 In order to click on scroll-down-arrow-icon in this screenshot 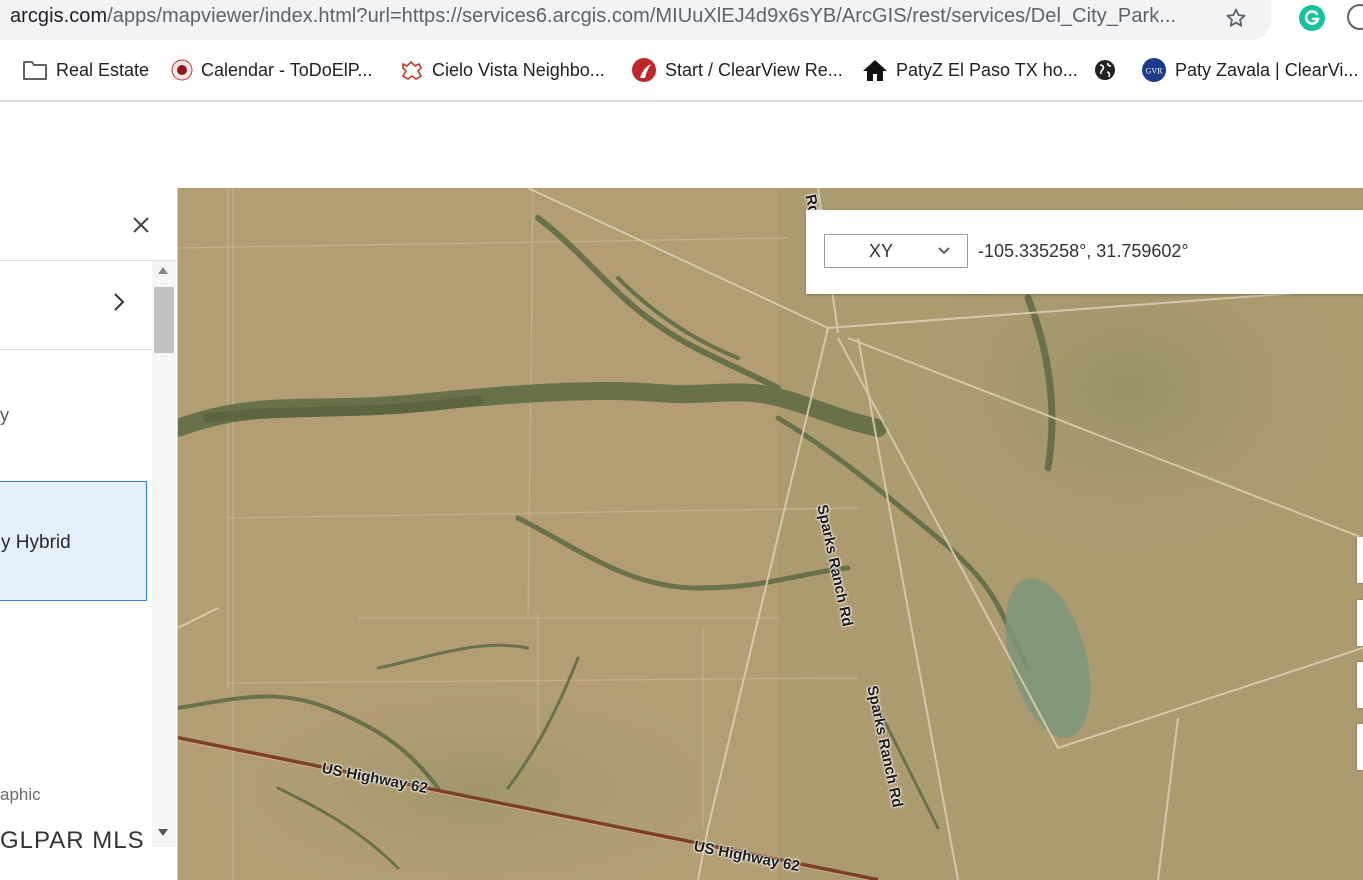, I will do `click(163, 832)`.